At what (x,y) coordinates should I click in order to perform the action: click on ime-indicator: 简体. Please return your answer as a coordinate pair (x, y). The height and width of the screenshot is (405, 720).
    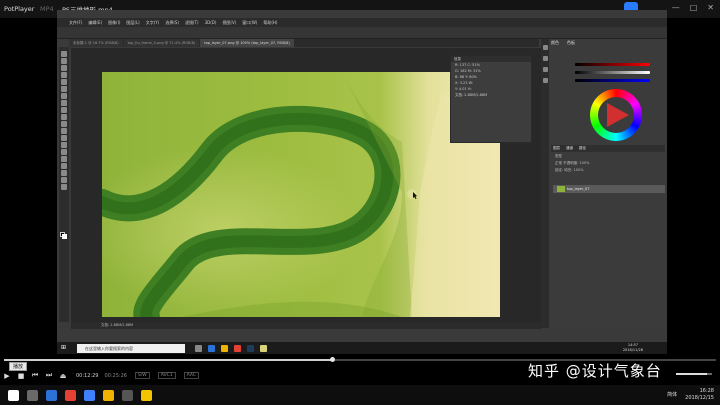
    Looking at the image, I should click on (672, 395).